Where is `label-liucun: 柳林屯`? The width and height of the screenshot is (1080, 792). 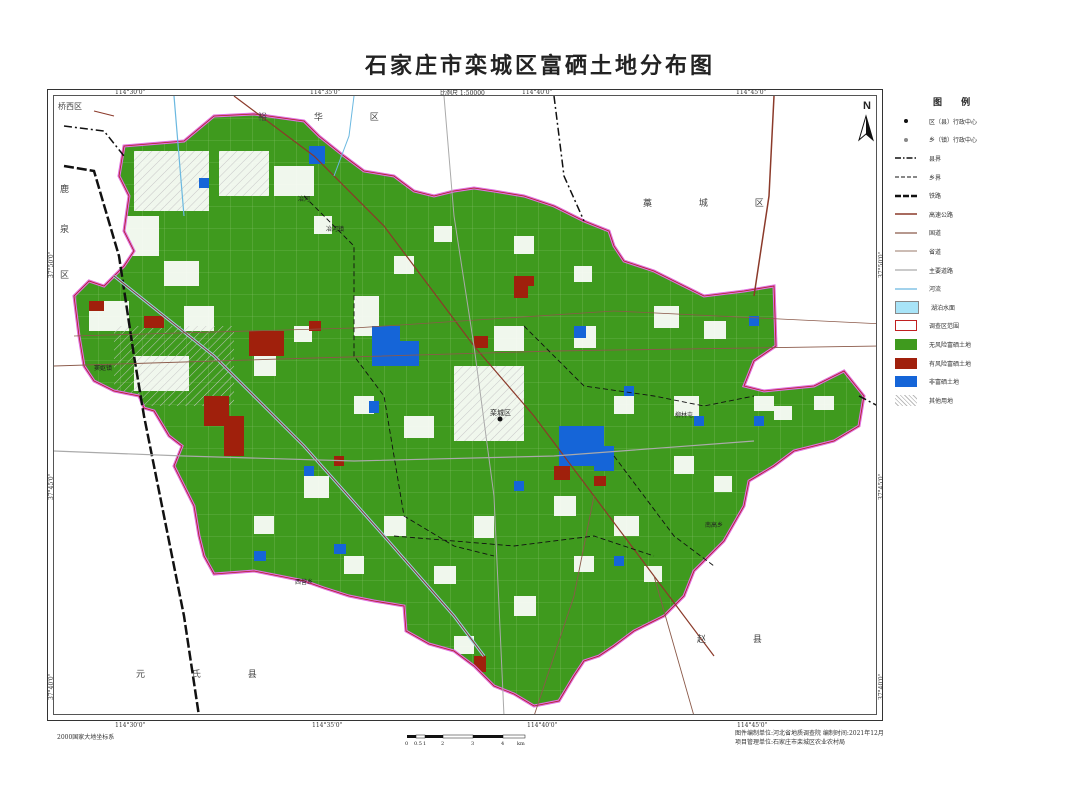 label-liucun: 柳林屯 is located at coordinates (684, 415).